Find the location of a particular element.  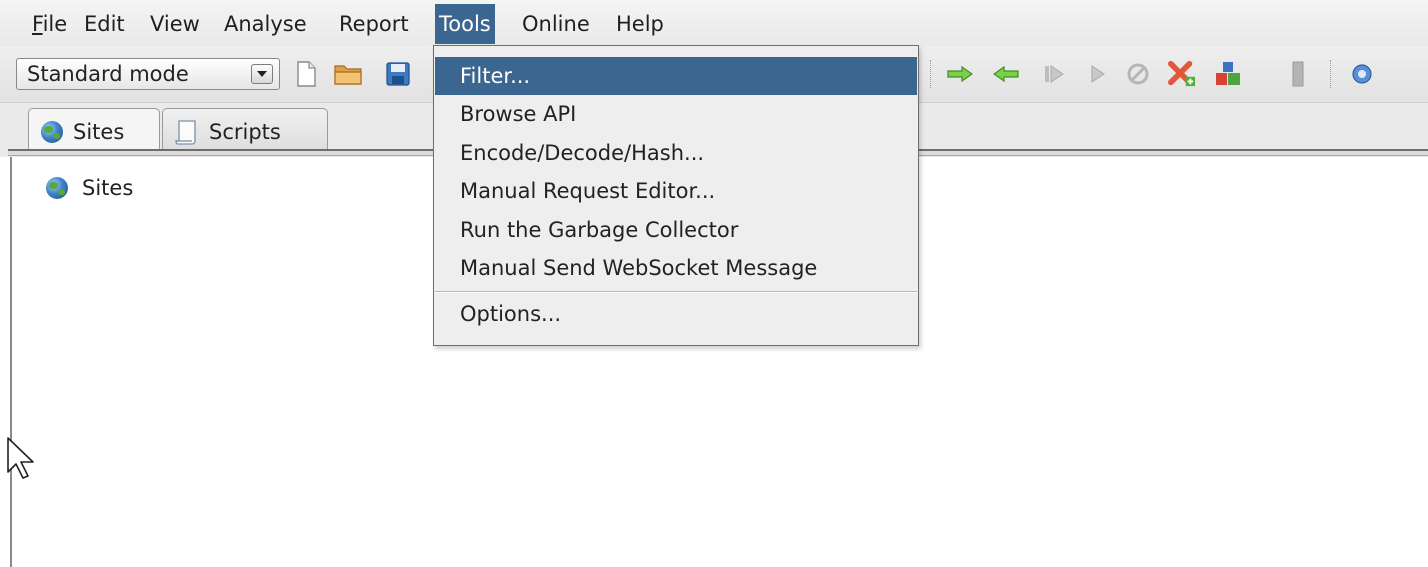

marker-button is located at coordinates (1298, 74).